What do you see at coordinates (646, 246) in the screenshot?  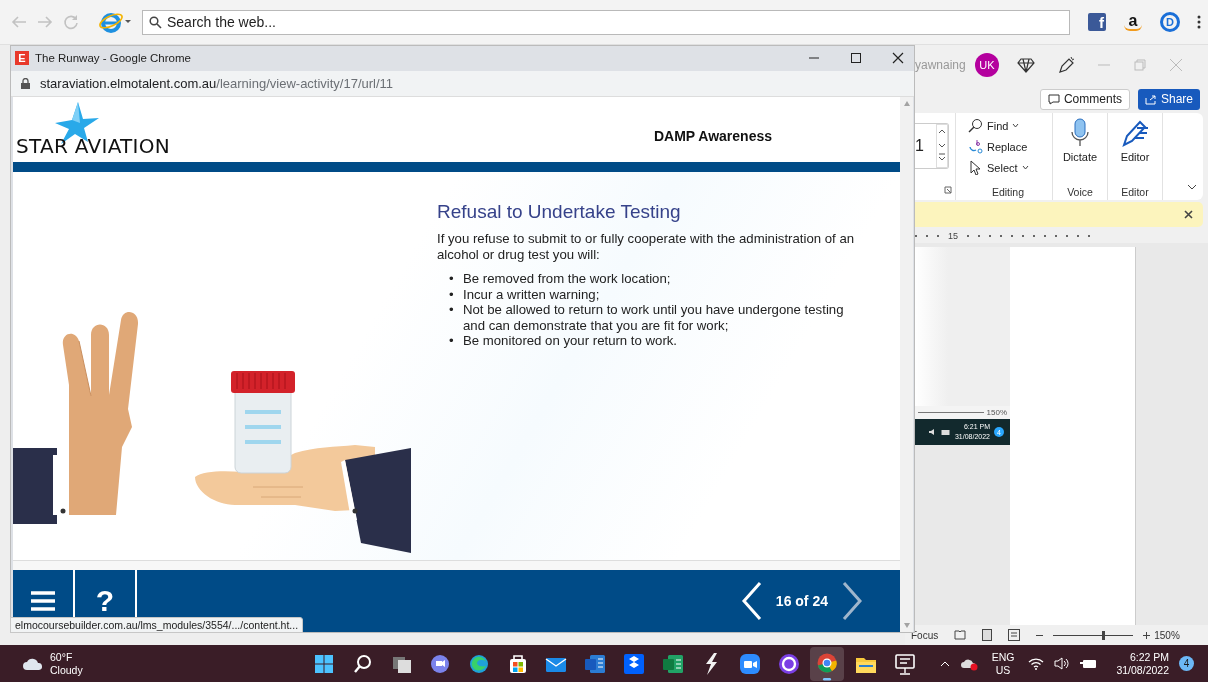 I see `slide-intro: If you refuse to submit to or fully cooperate with the administration of an alcohol or drug test you will:` at bounding box center [646, 246].